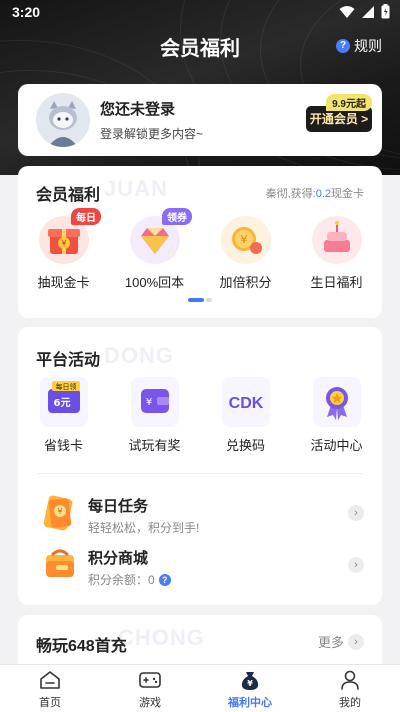  Describe the element at coordinates (200, 516) in the screenshot. I see `daily-task-row: ¥ 每日任务 轻轻松松，积分到手! ›` at that location.